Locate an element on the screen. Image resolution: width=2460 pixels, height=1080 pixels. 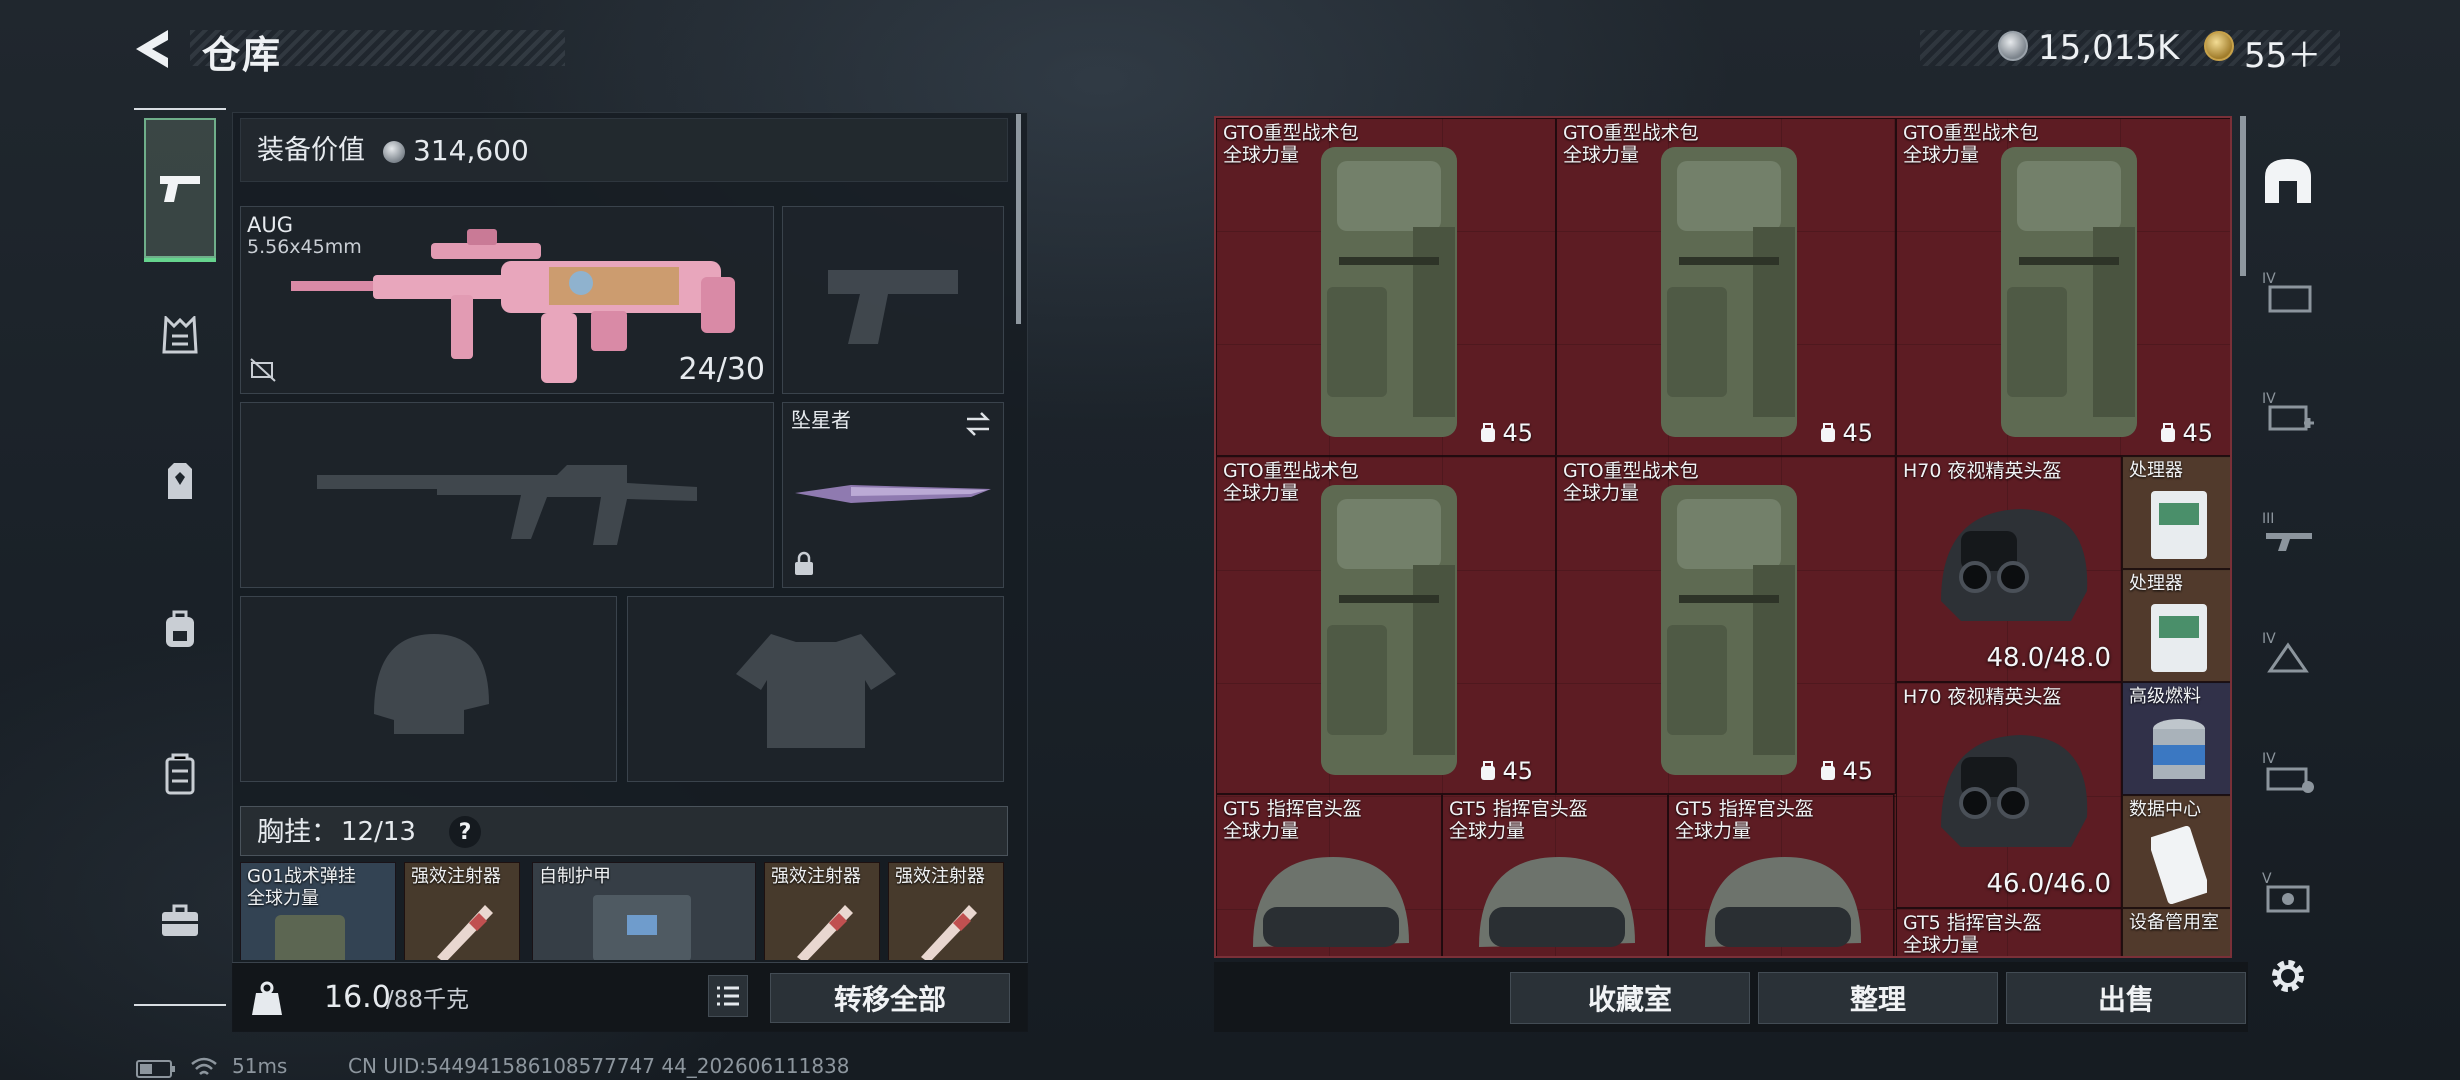
inventory-item-helmet: H70 夜视精英头盔 48.0/48.0 is located at coordinates (2009, 569).